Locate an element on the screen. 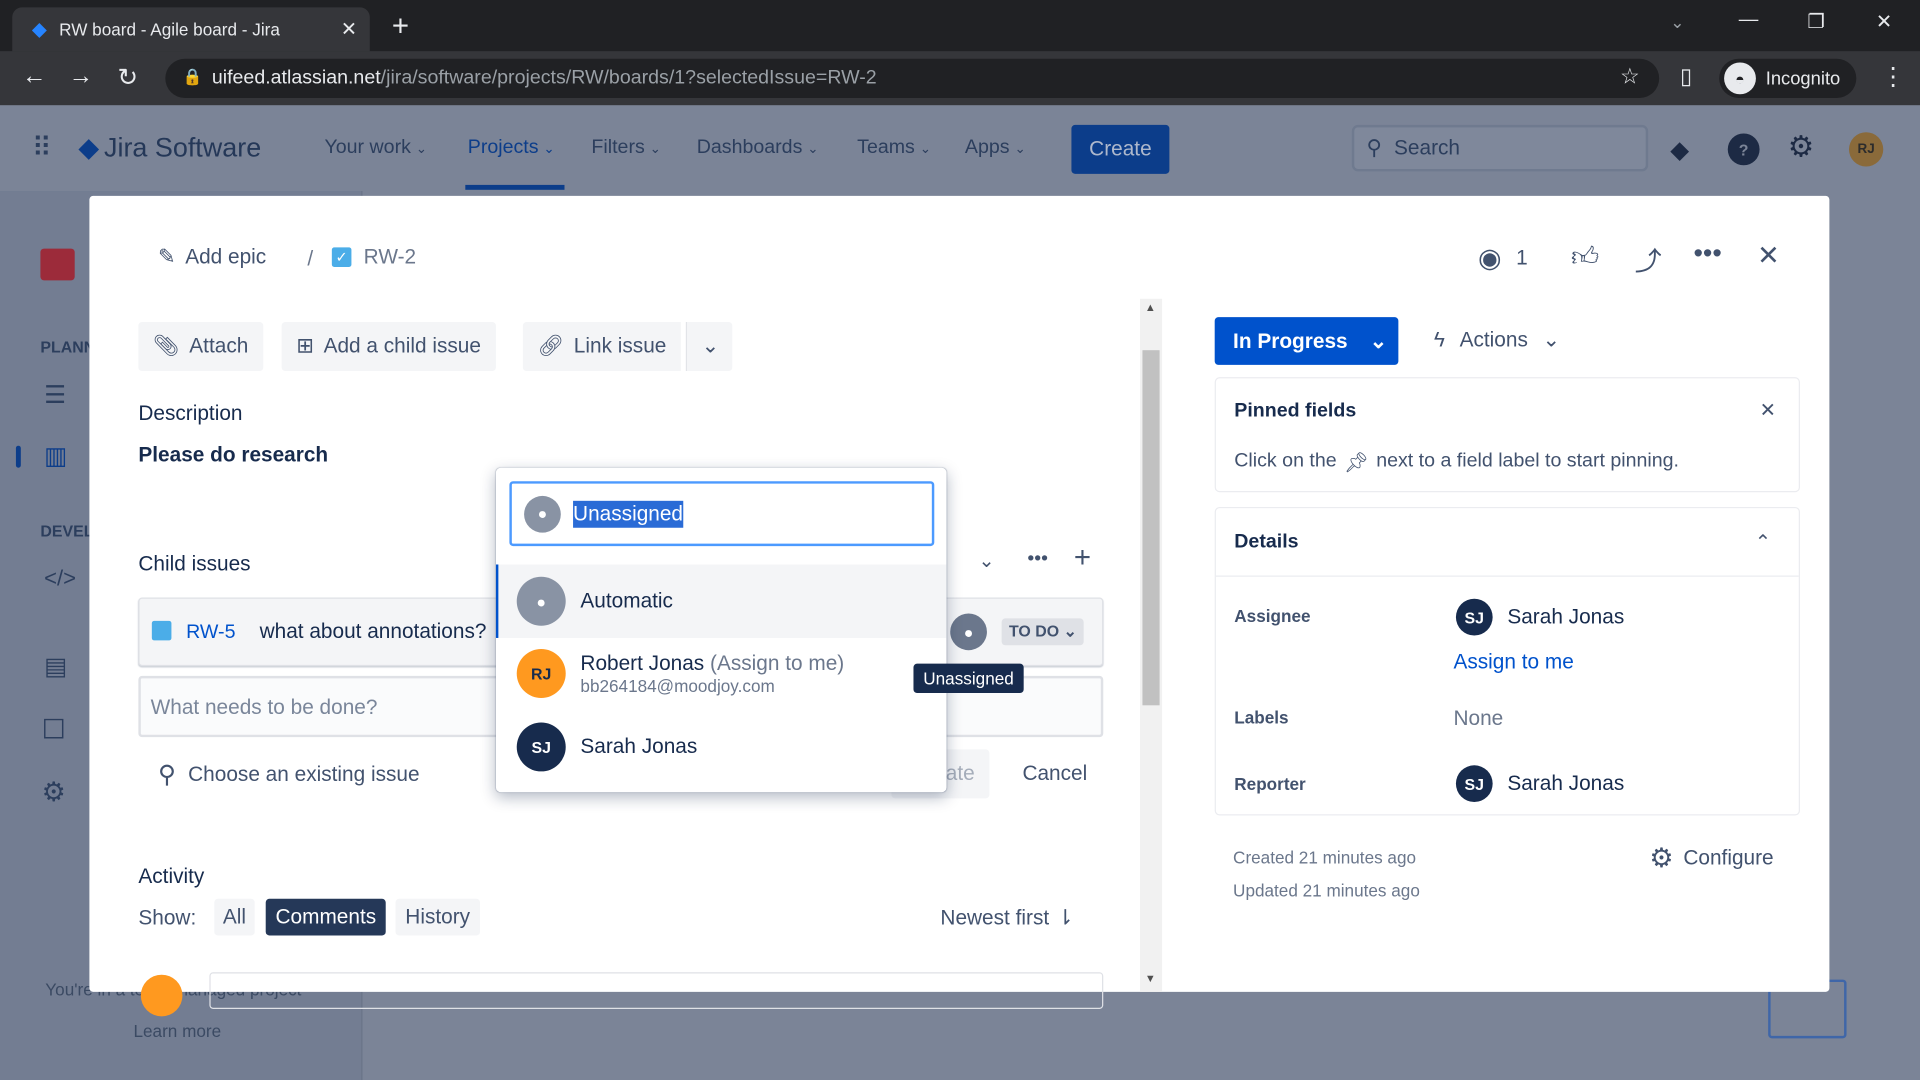 This screenshot has height=1080, width=1920. nav-projects: Projects ⌄ is located at coordinates (511, 148).